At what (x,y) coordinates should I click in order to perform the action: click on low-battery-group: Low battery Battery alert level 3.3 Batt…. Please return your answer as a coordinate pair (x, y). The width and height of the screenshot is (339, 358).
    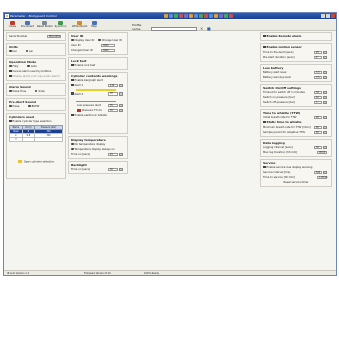
    Looking at the image, I should click on (296, 73).